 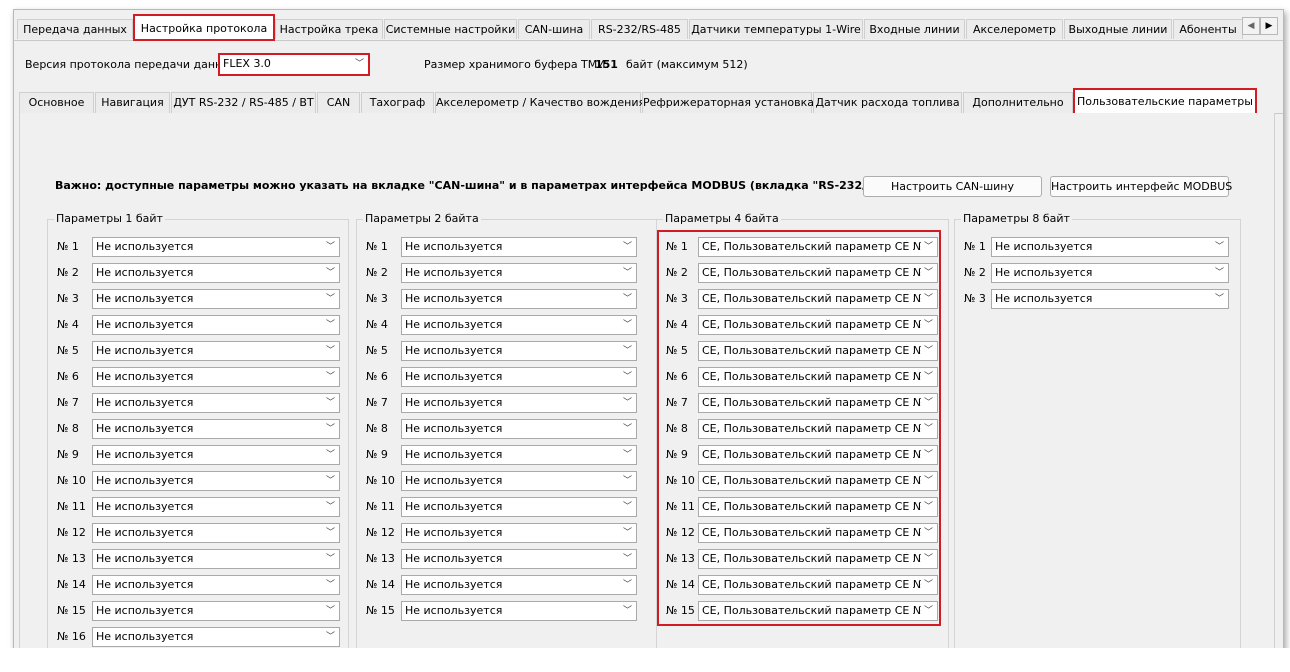 I want to click on param-number: № 4, so click(x=377, y=324).